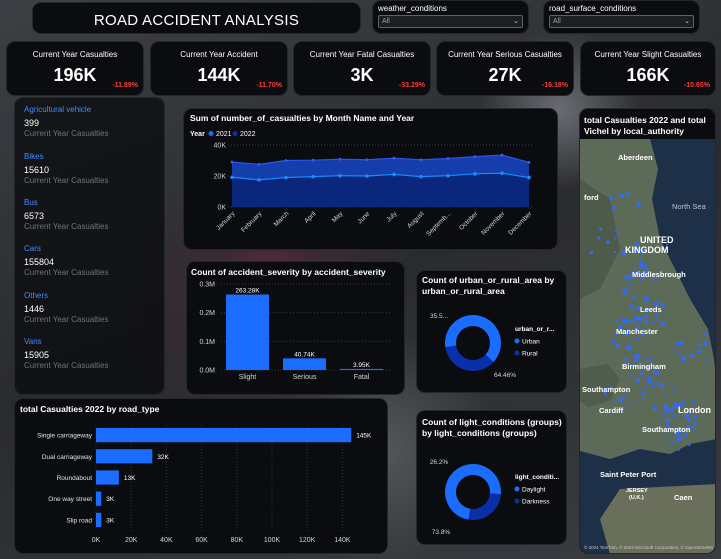 The height and width of the screenshot is (559, 721). What do you see at coordinates (621, 21) in the screenshot?
I see `road-surface-dropdown: All ⌄` at bounding box center [621, 21].